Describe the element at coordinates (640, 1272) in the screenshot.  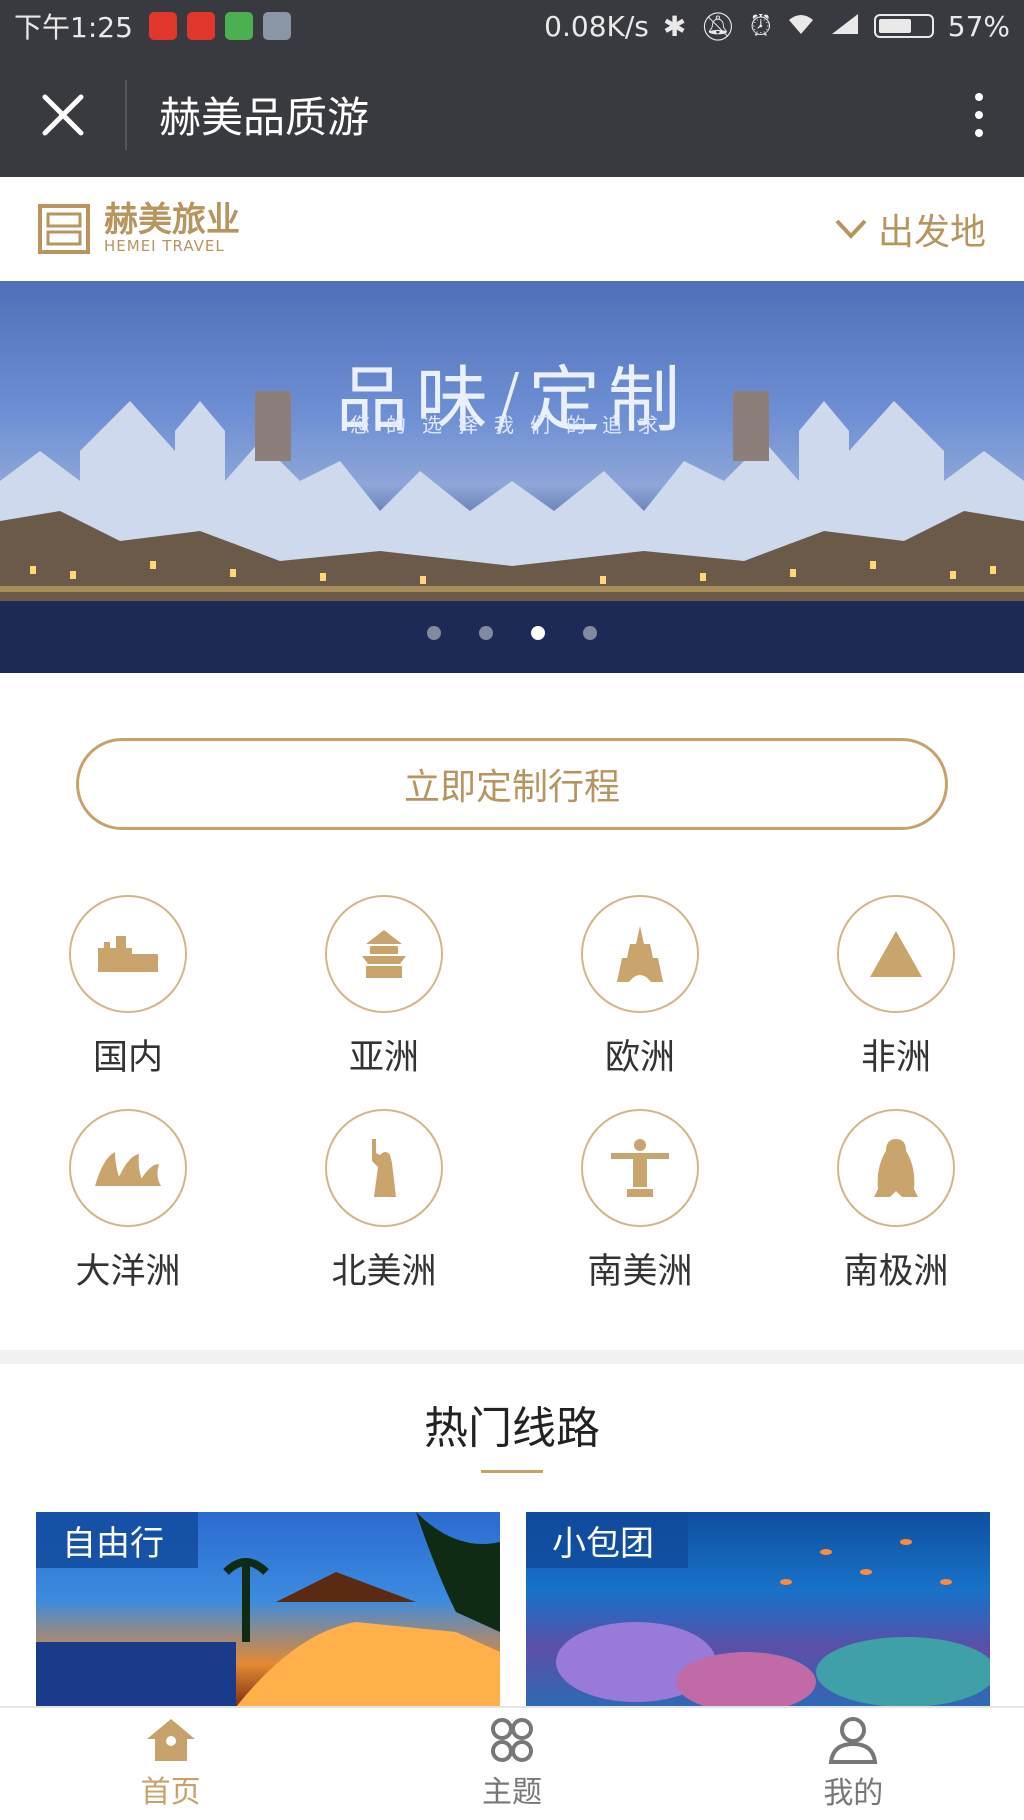
I see `region-label: 南美洲` at that location.